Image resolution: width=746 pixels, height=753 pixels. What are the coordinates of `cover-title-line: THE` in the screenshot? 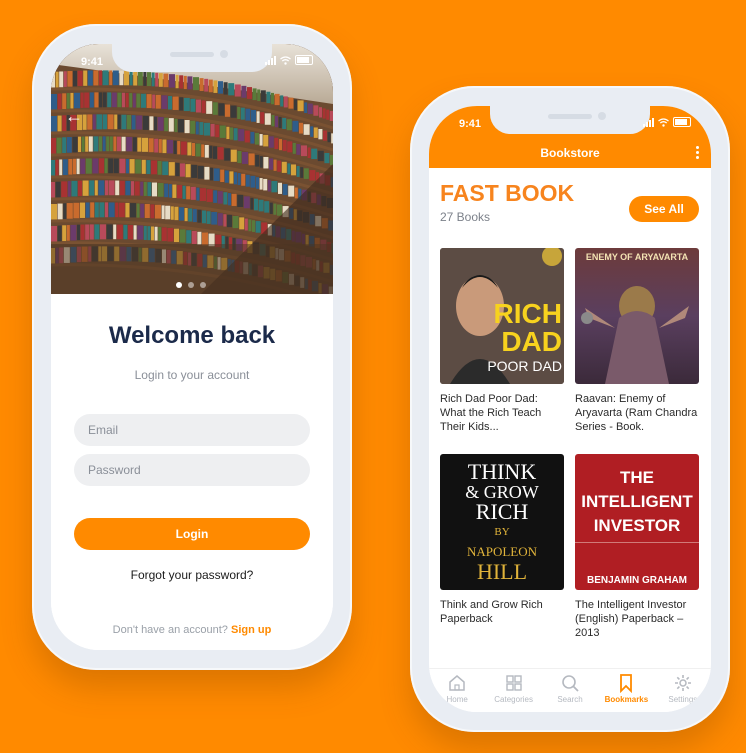 It's located at (637, 477).